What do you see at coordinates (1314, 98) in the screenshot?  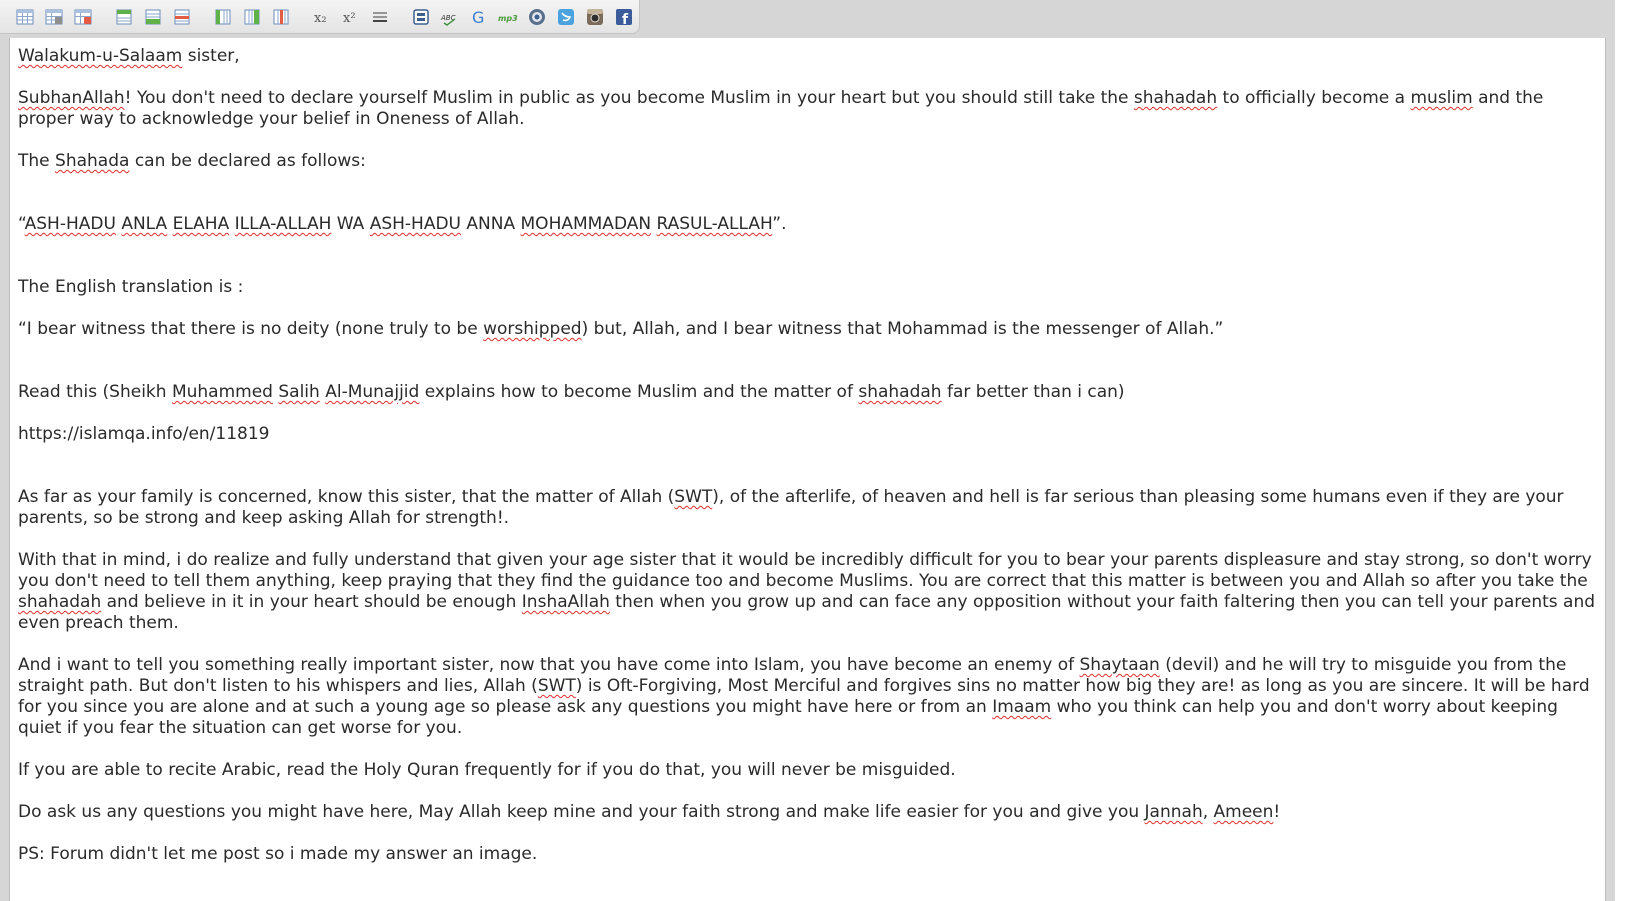 I see `text-run: to officially become a` at bounding box center [1314, 98].